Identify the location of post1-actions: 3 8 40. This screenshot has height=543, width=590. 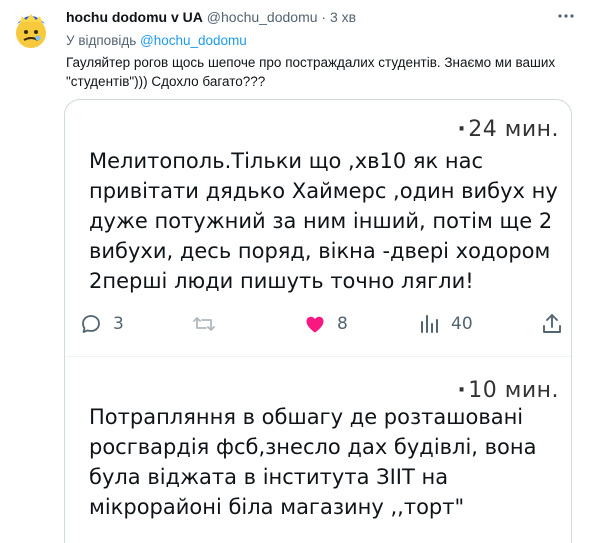
(318, 327).